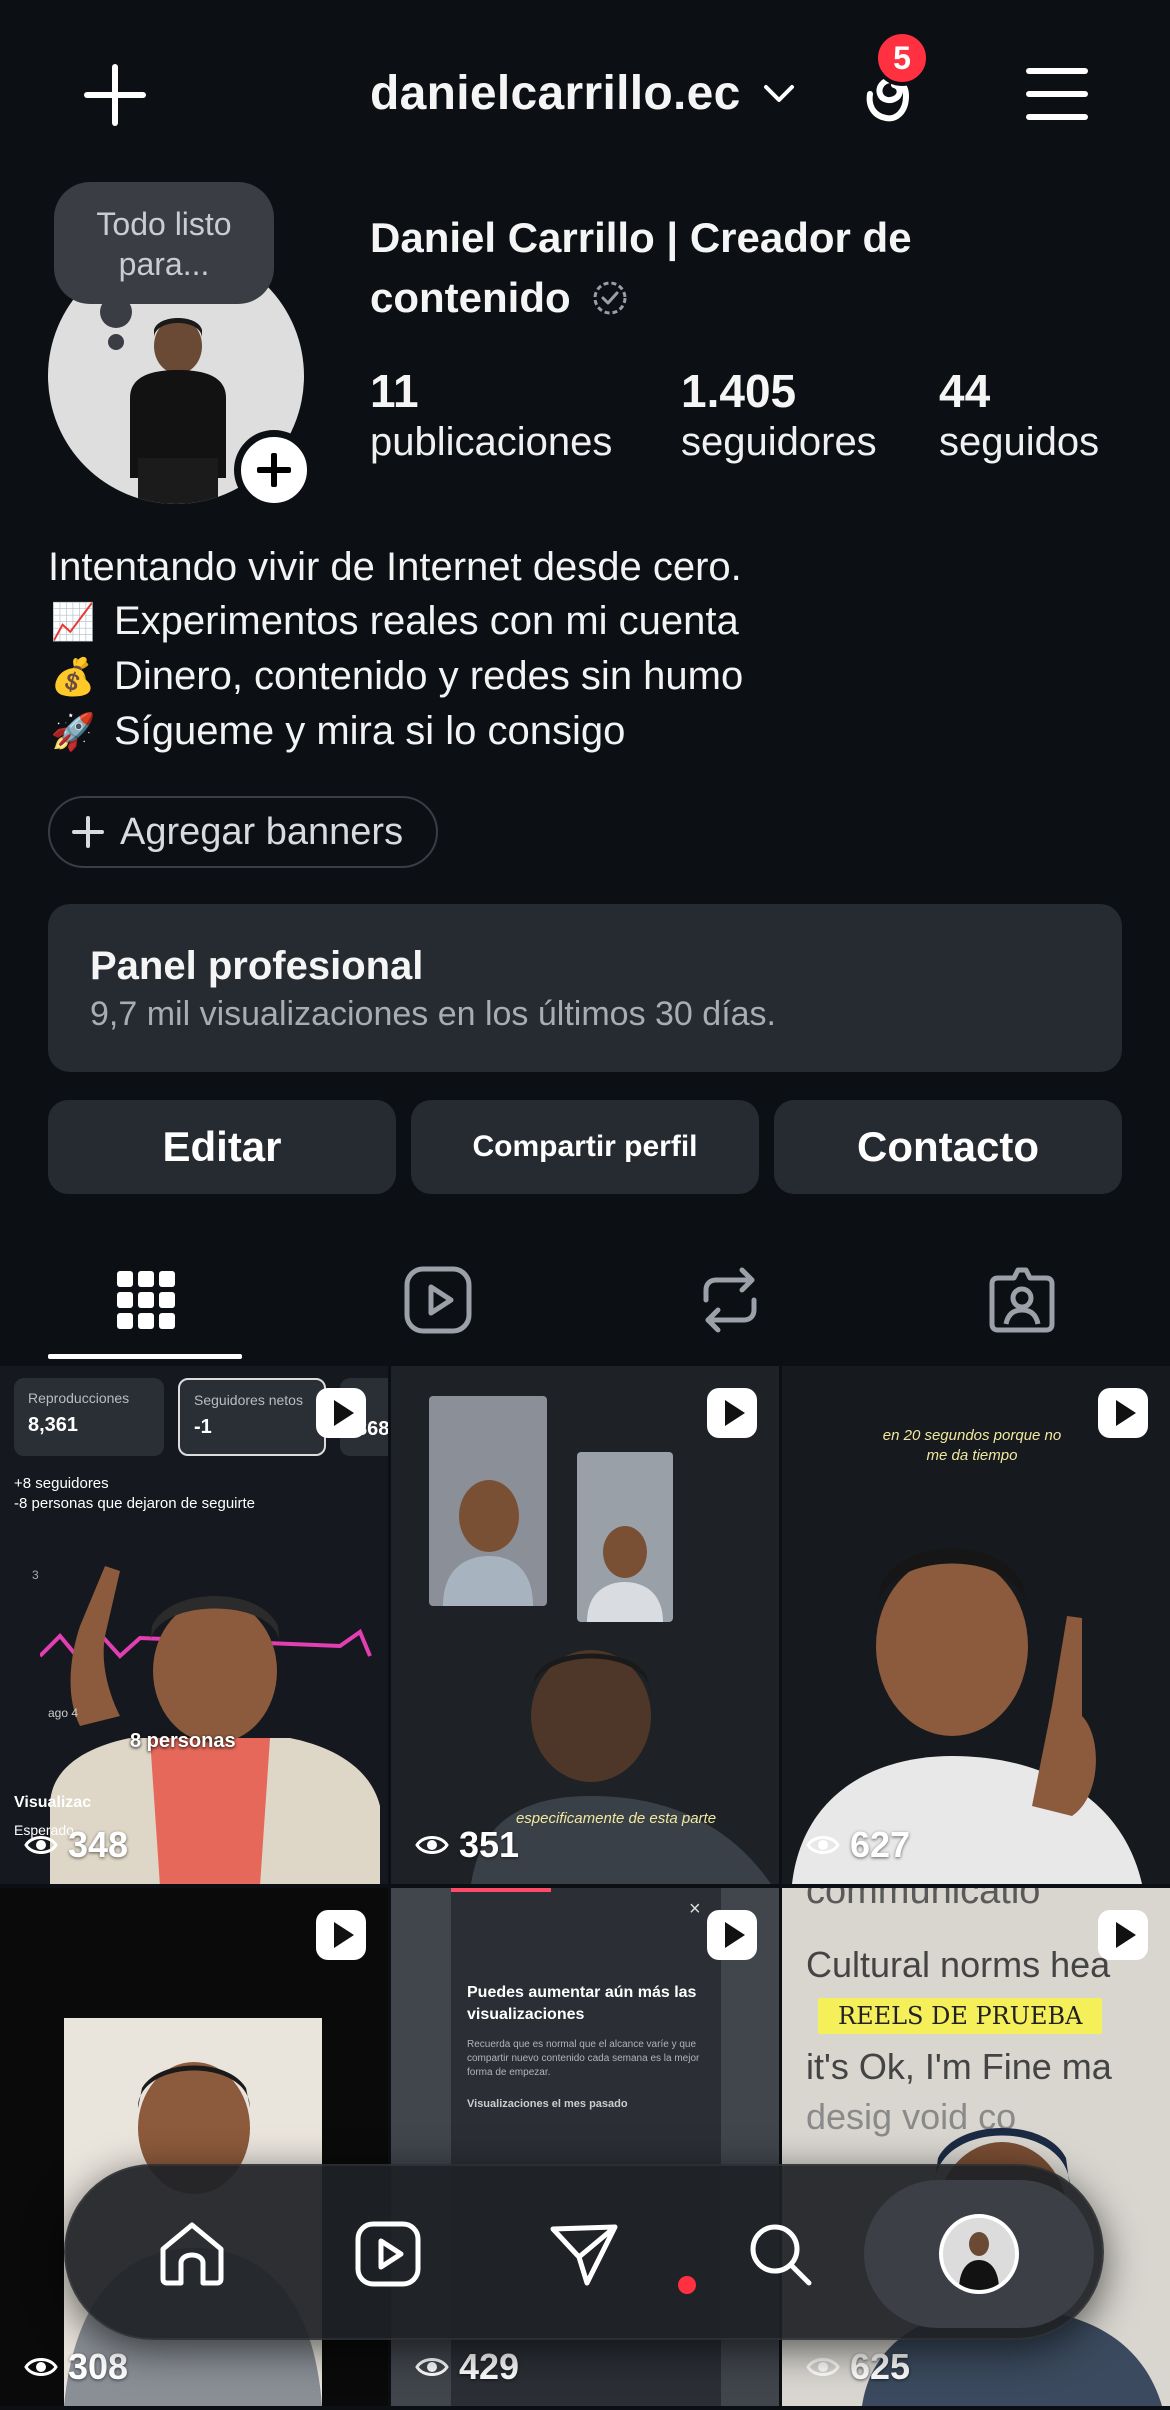  I want to click on menu-hamburger-icon, so click(1057, 94).